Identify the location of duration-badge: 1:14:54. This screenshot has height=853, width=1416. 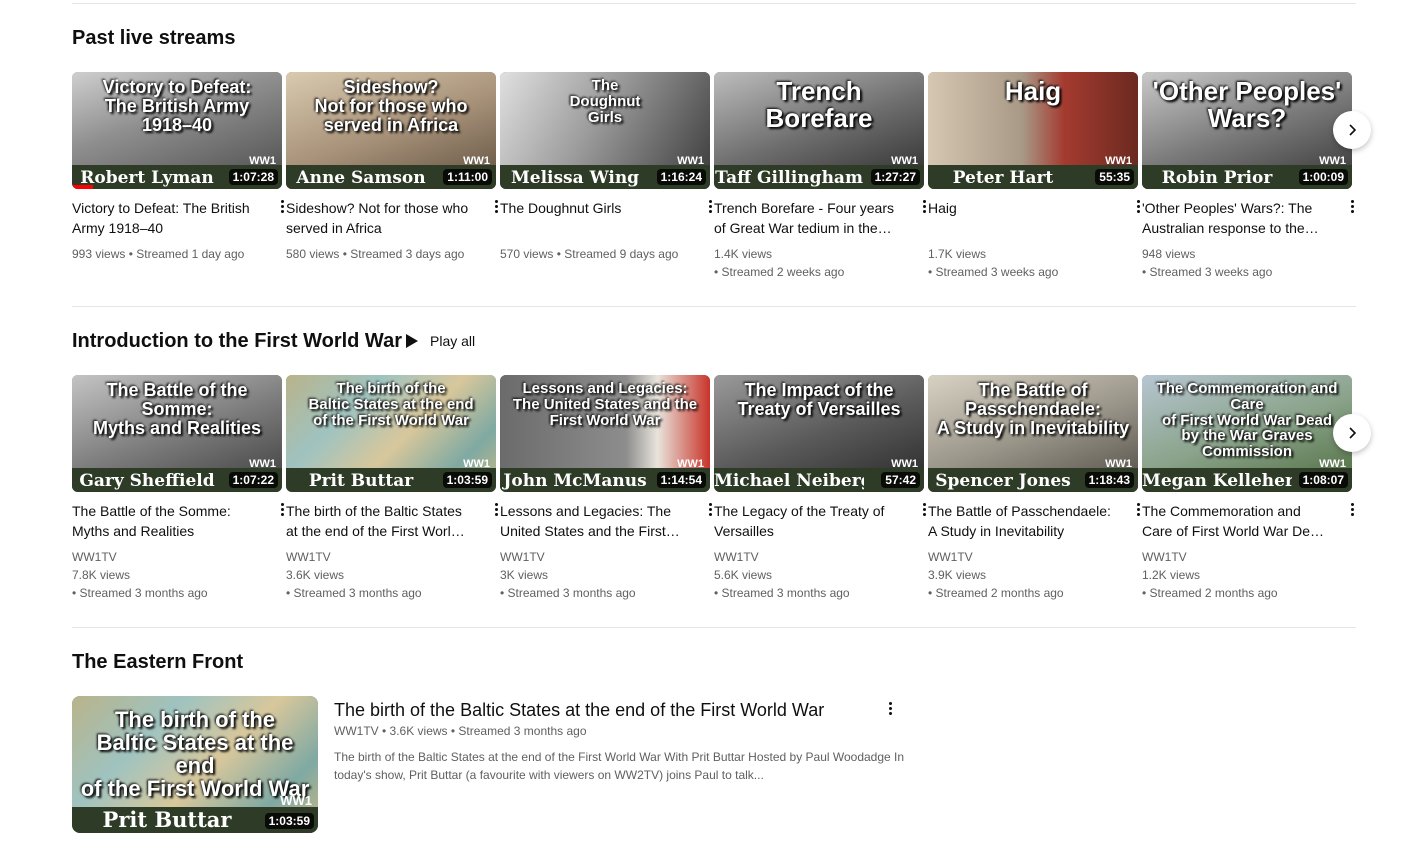
(681, 480).